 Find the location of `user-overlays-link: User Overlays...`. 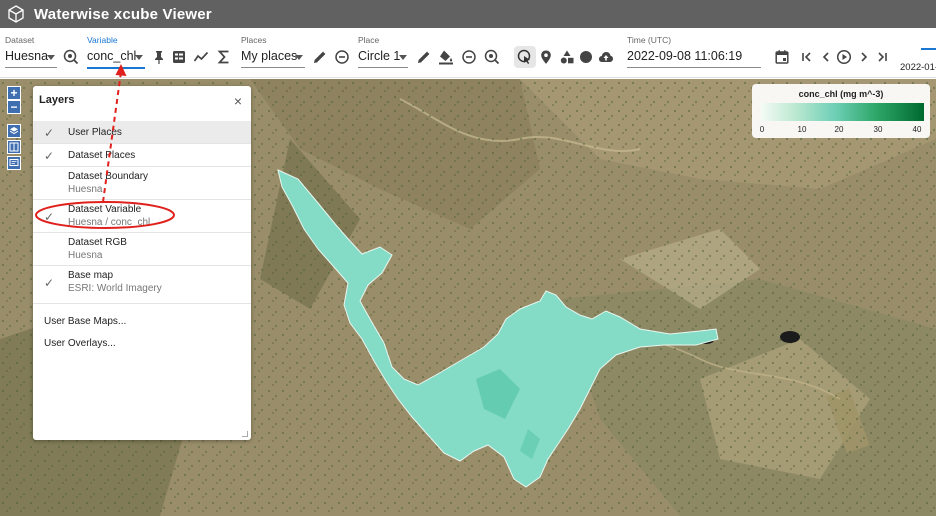

user-overlays-link: User Overlays... is located at coordinates (80, 343).